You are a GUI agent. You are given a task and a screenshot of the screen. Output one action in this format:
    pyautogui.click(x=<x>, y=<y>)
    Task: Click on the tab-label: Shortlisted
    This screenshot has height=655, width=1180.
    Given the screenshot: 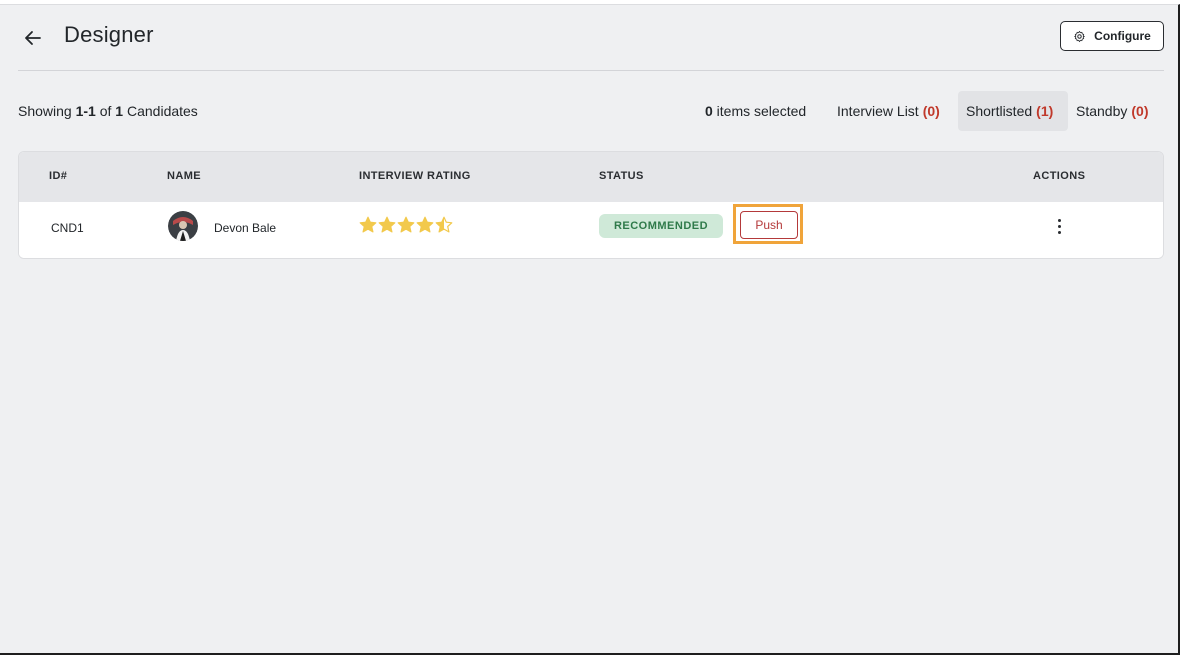 What is the action you would take?
    pyautogui.click(x=999, y=111)
    